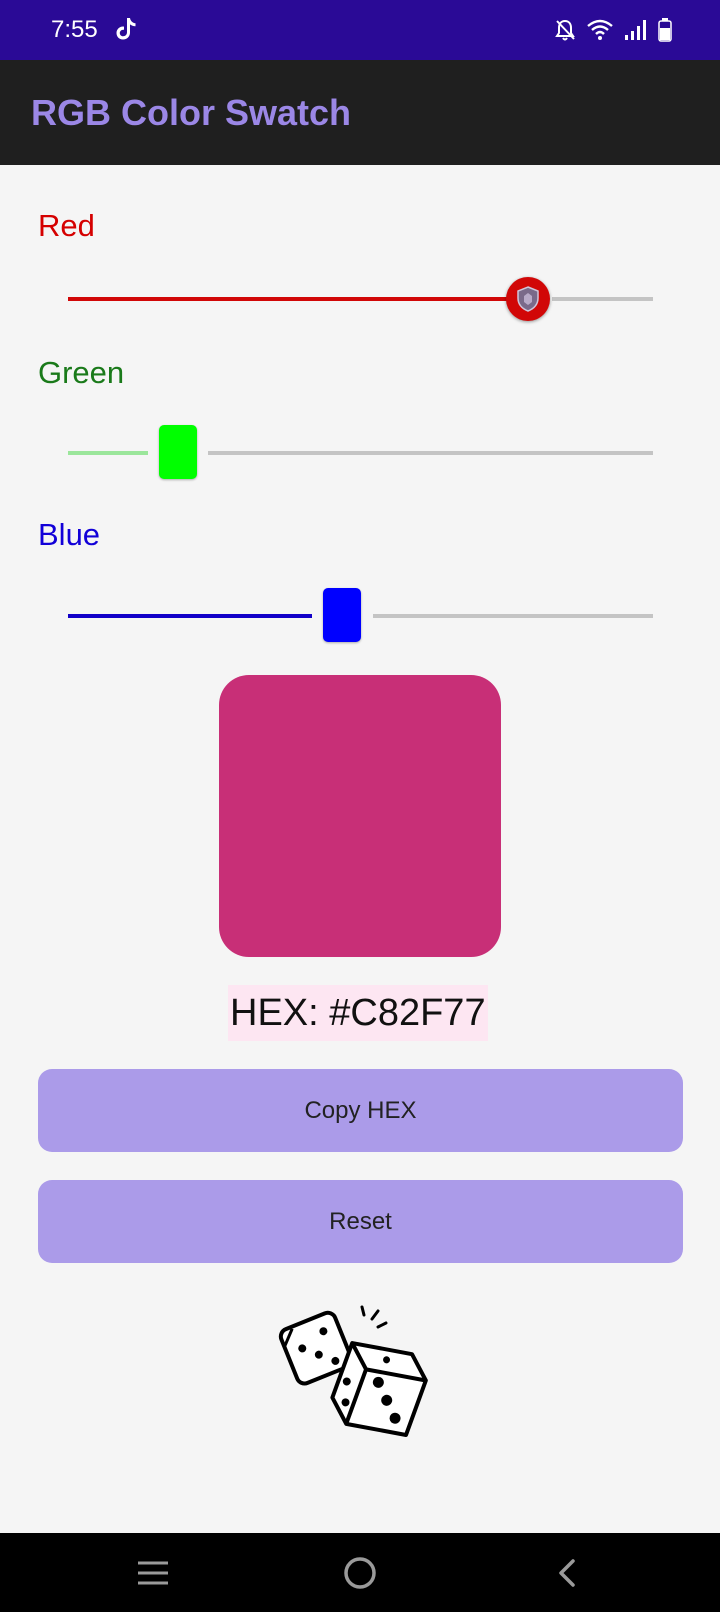 The width and height of the screenshot is (720, 1612). I want to click on copy-hex-button: Copy HEX, so click(360, 1110).